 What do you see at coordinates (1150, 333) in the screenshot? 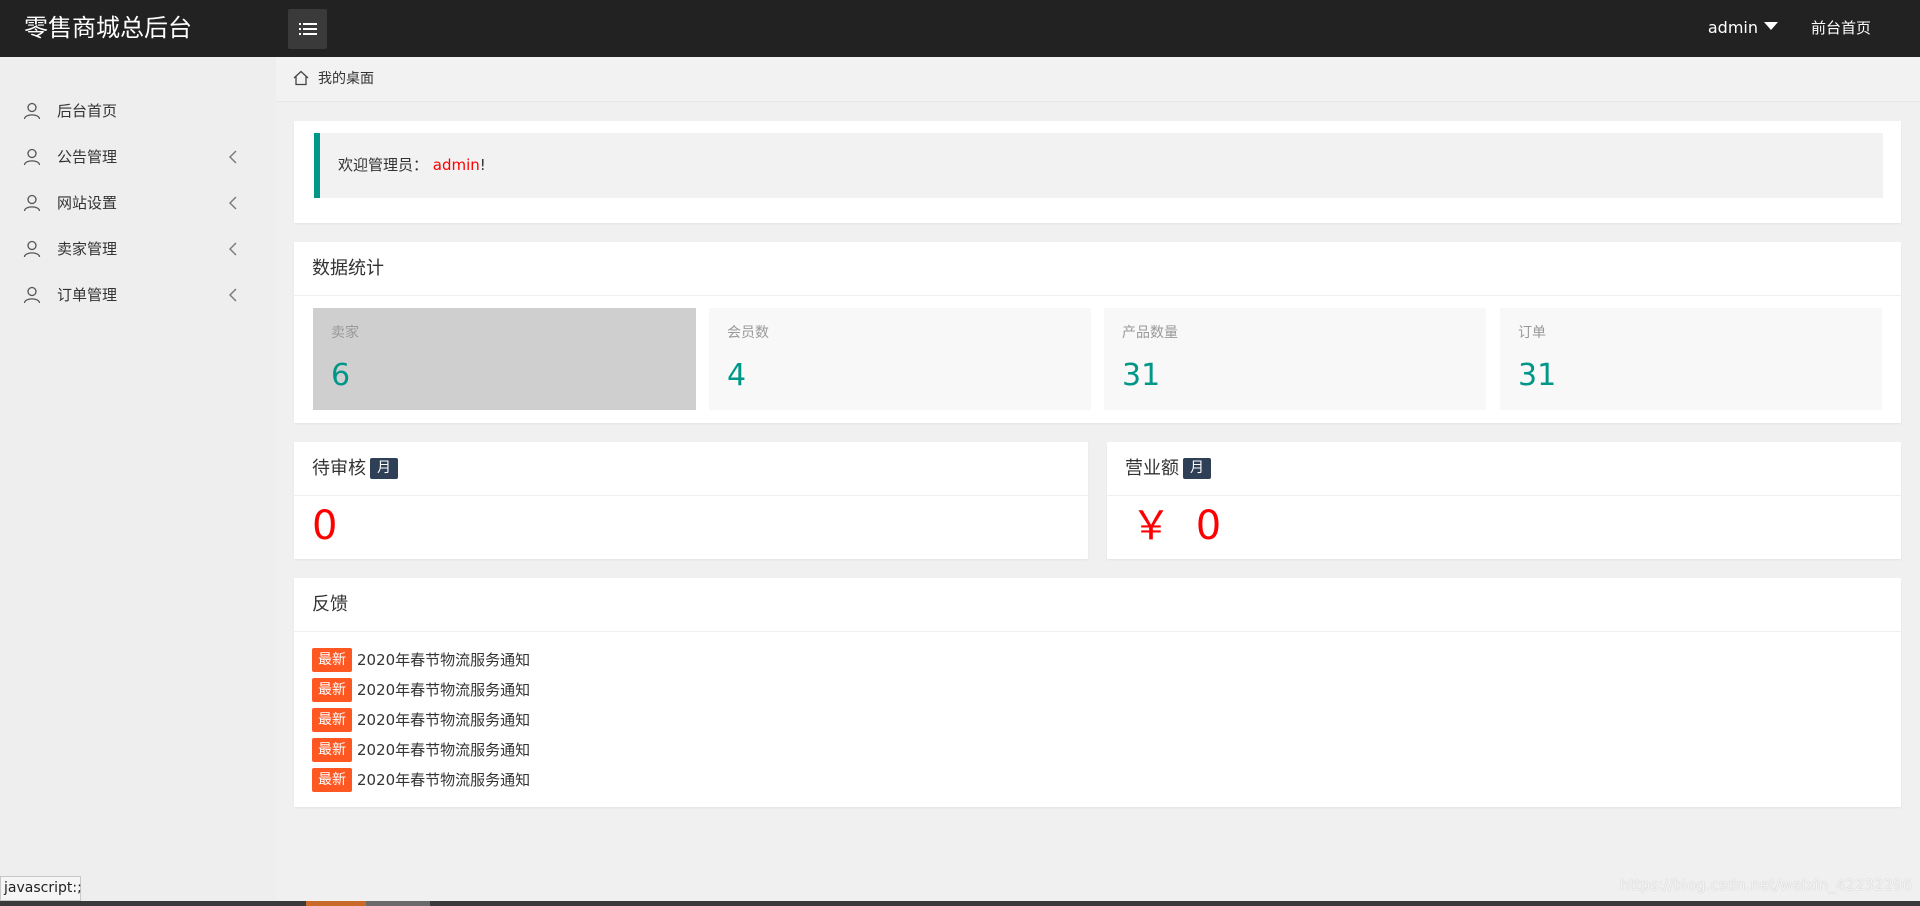
I see `stat-label: 产品数量` at bounding box center [1150, 333].